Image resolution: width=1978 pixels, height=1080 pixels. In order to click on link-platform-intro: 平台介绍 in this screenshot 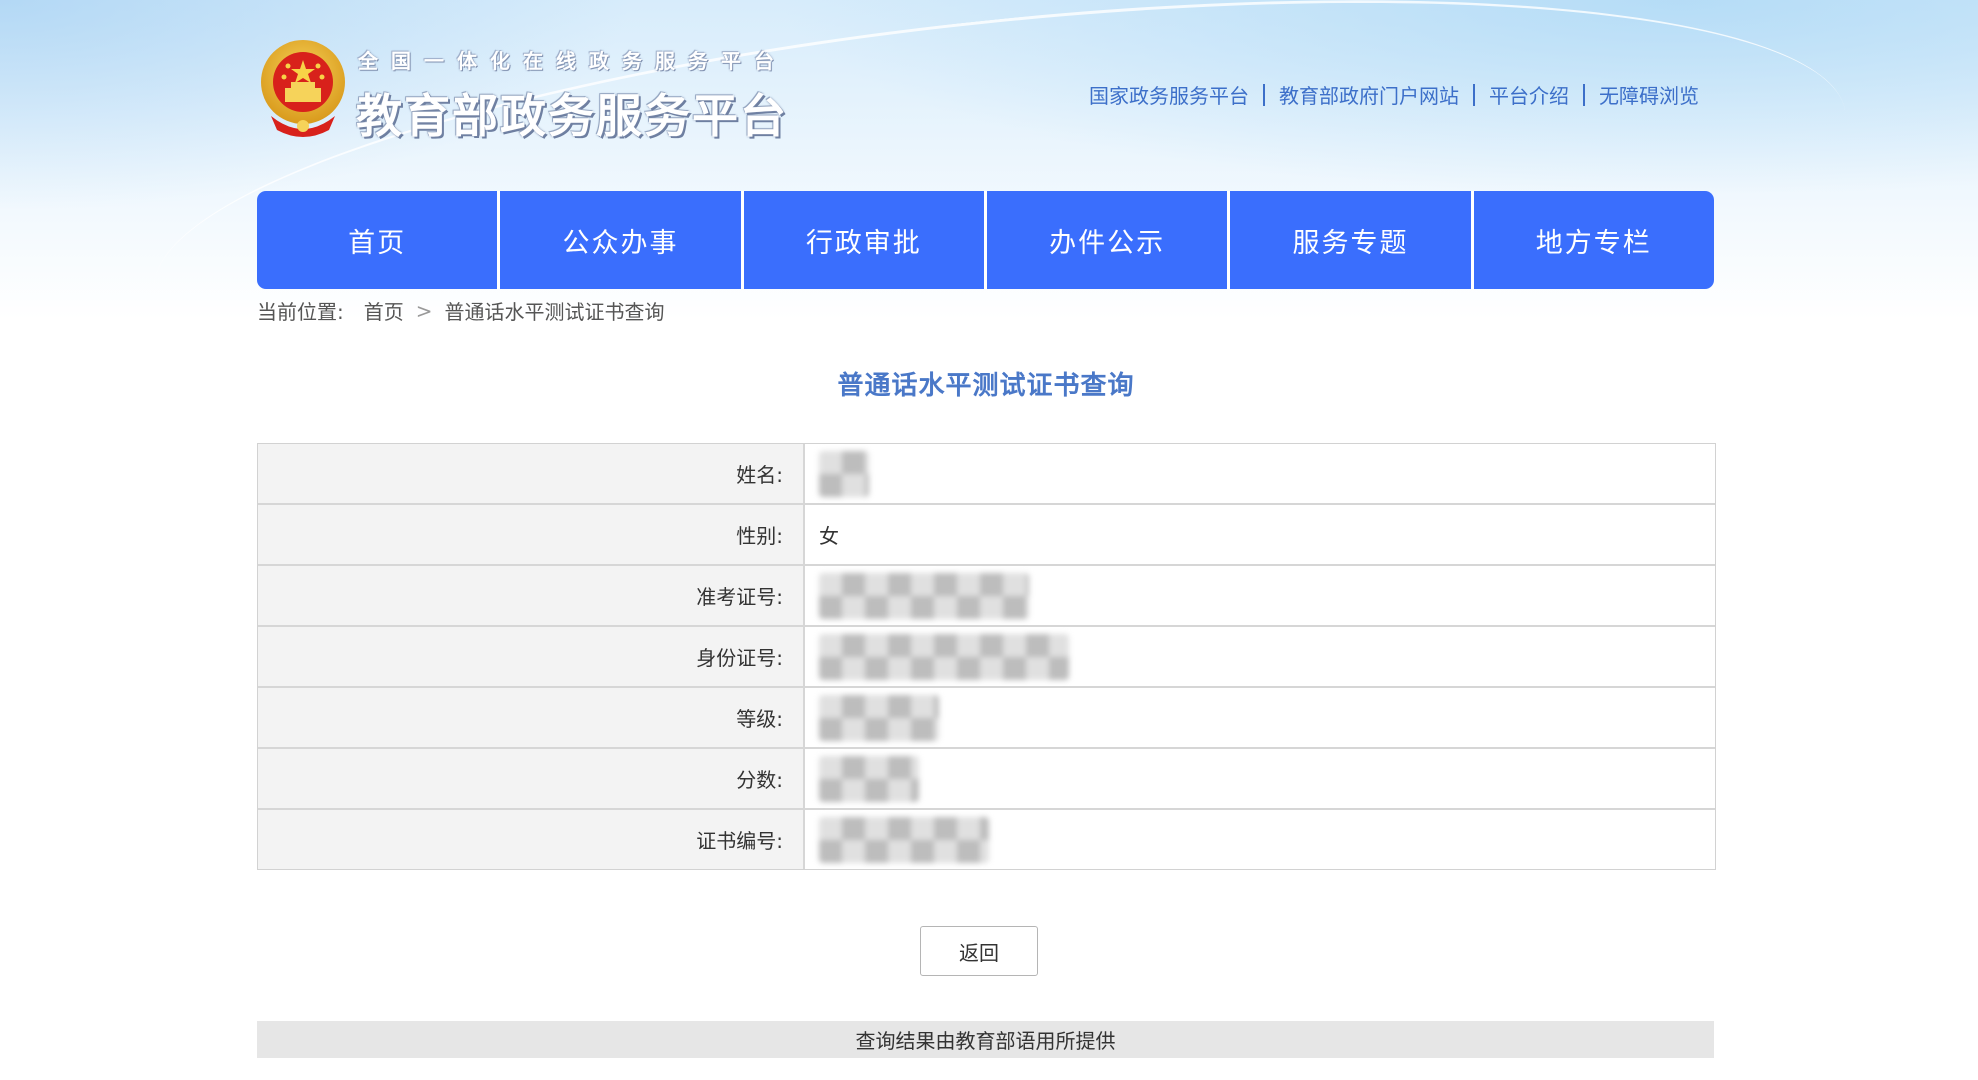, I will do `click(1529, 94)`.